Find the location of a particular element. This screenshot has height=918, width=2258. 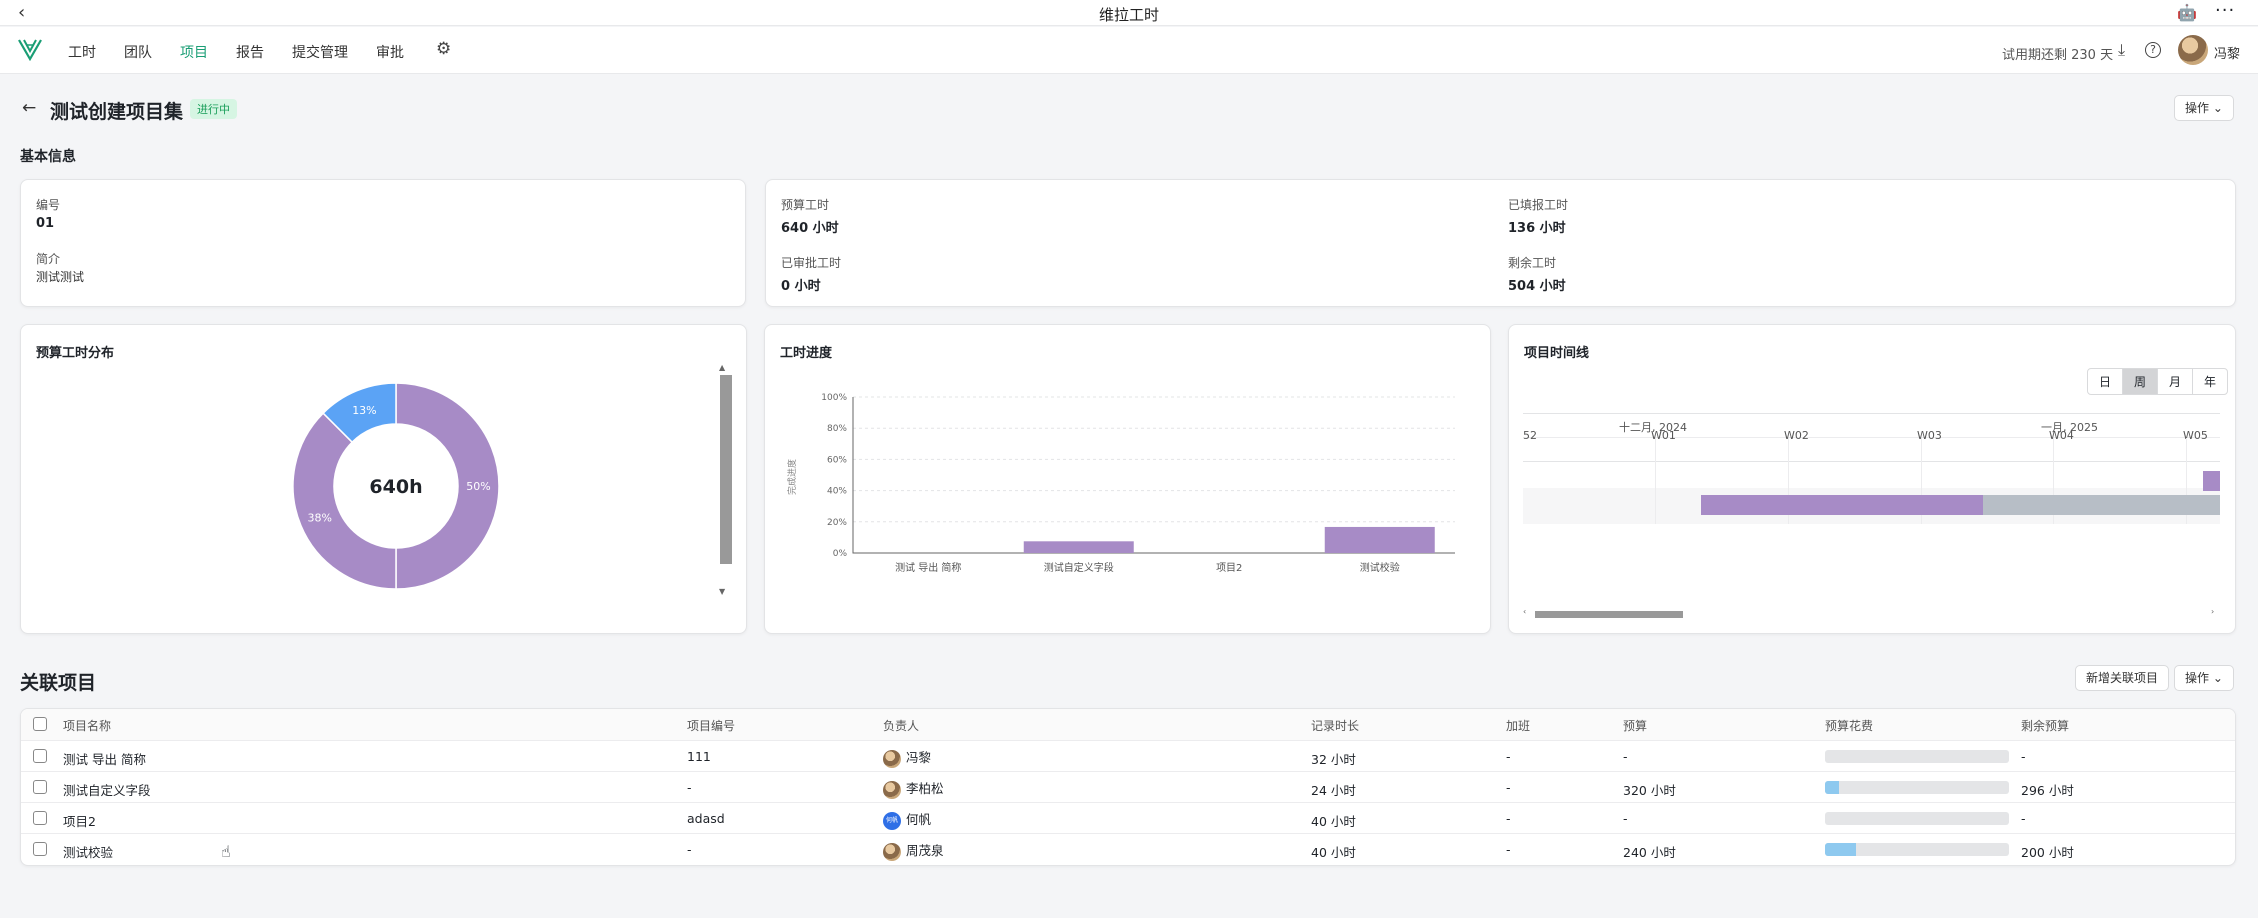

donut-slice-label: 13% is located at coordinates (364, 410).